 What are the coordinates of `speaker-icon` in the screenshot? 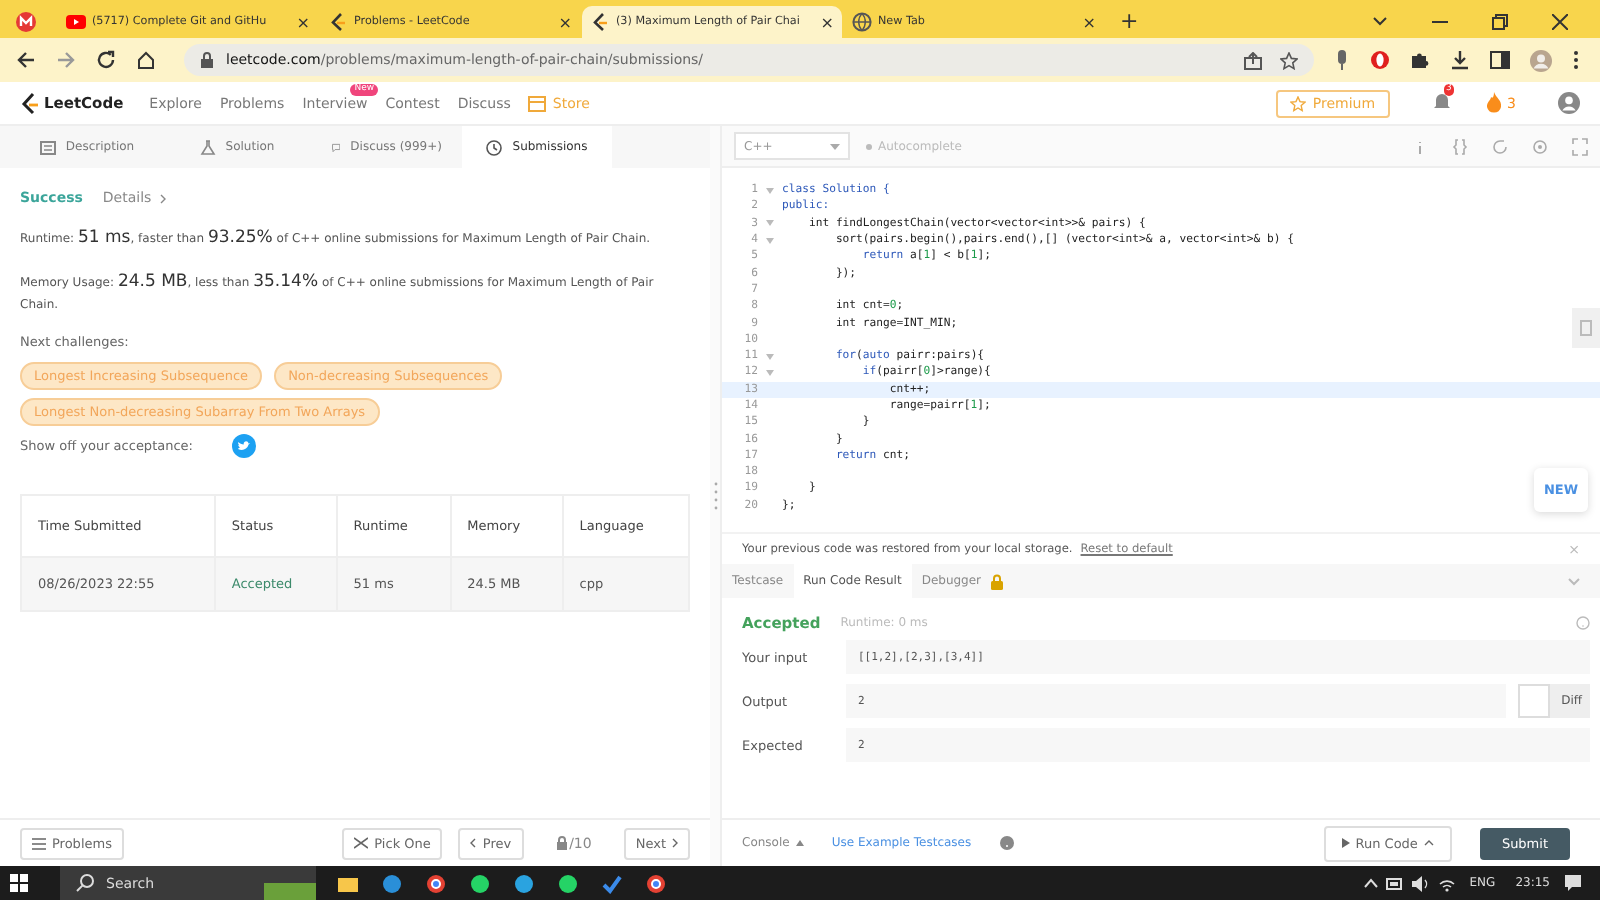 It's located at (1420, 883).